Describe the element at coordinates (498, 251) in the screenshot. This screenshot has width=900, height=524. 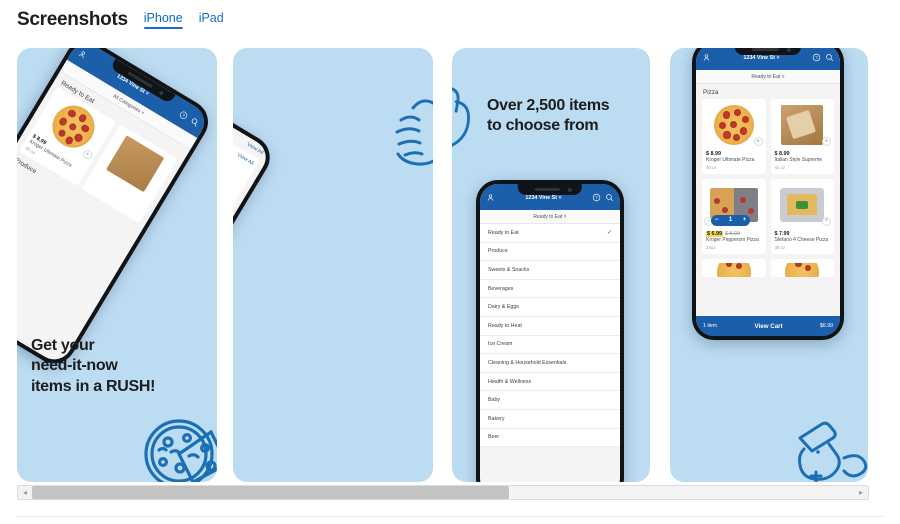
I see `category-label: Produce` at that location.